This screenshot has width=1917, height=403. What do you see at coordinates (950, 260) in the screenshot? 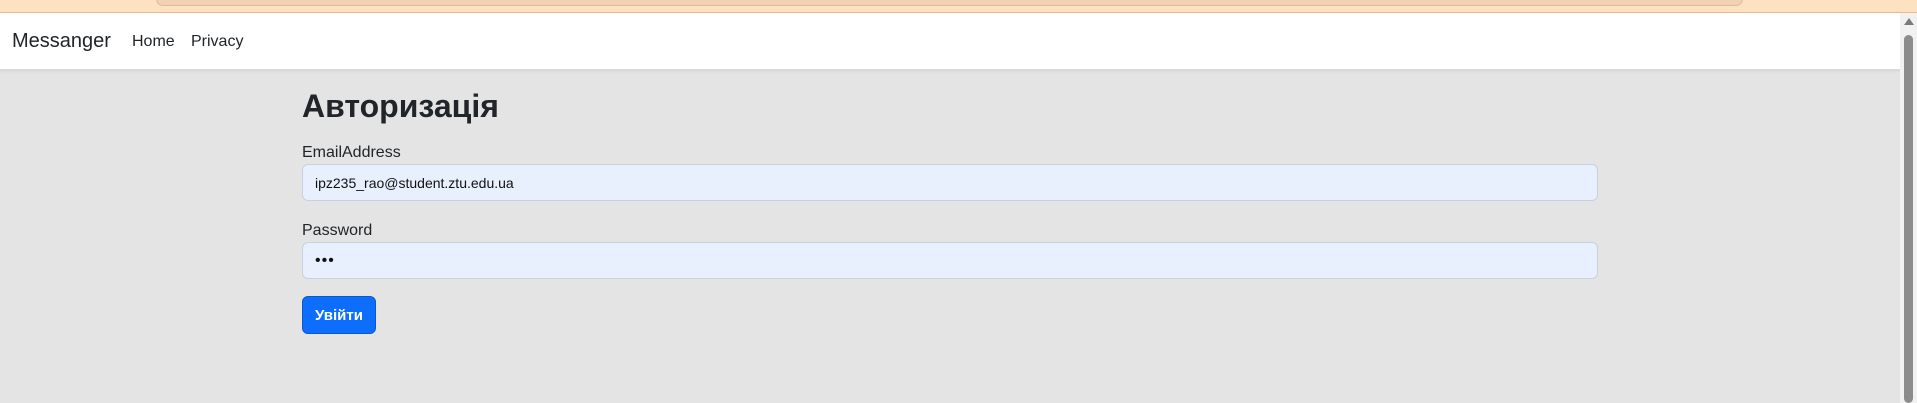
I see `password-field` at bounding box center [950, 260].